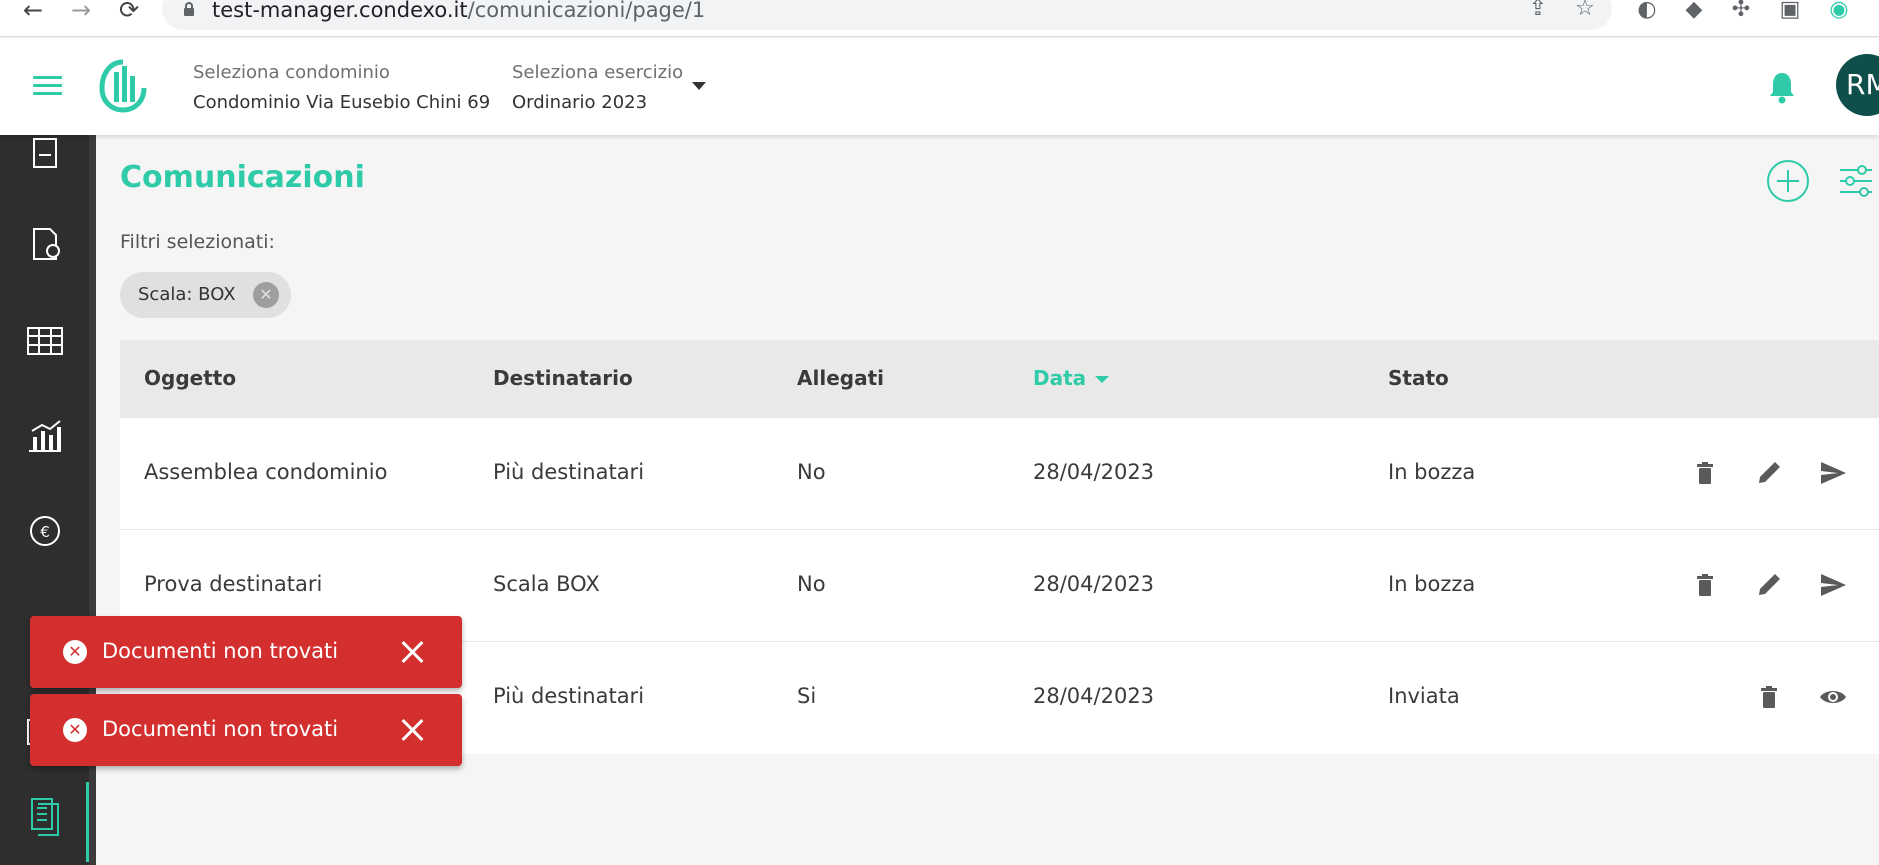 The width and height of the screenshot is (1879, 865). I want to click on condominio-select: Condominio Via Eusebio Chini 69, so click(341, 102).